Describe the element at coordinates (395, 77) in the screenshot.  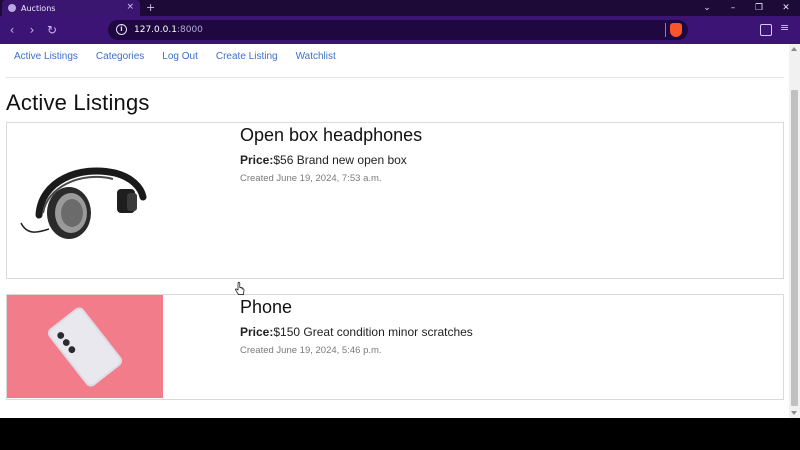
I see `nav-divider` at that location.